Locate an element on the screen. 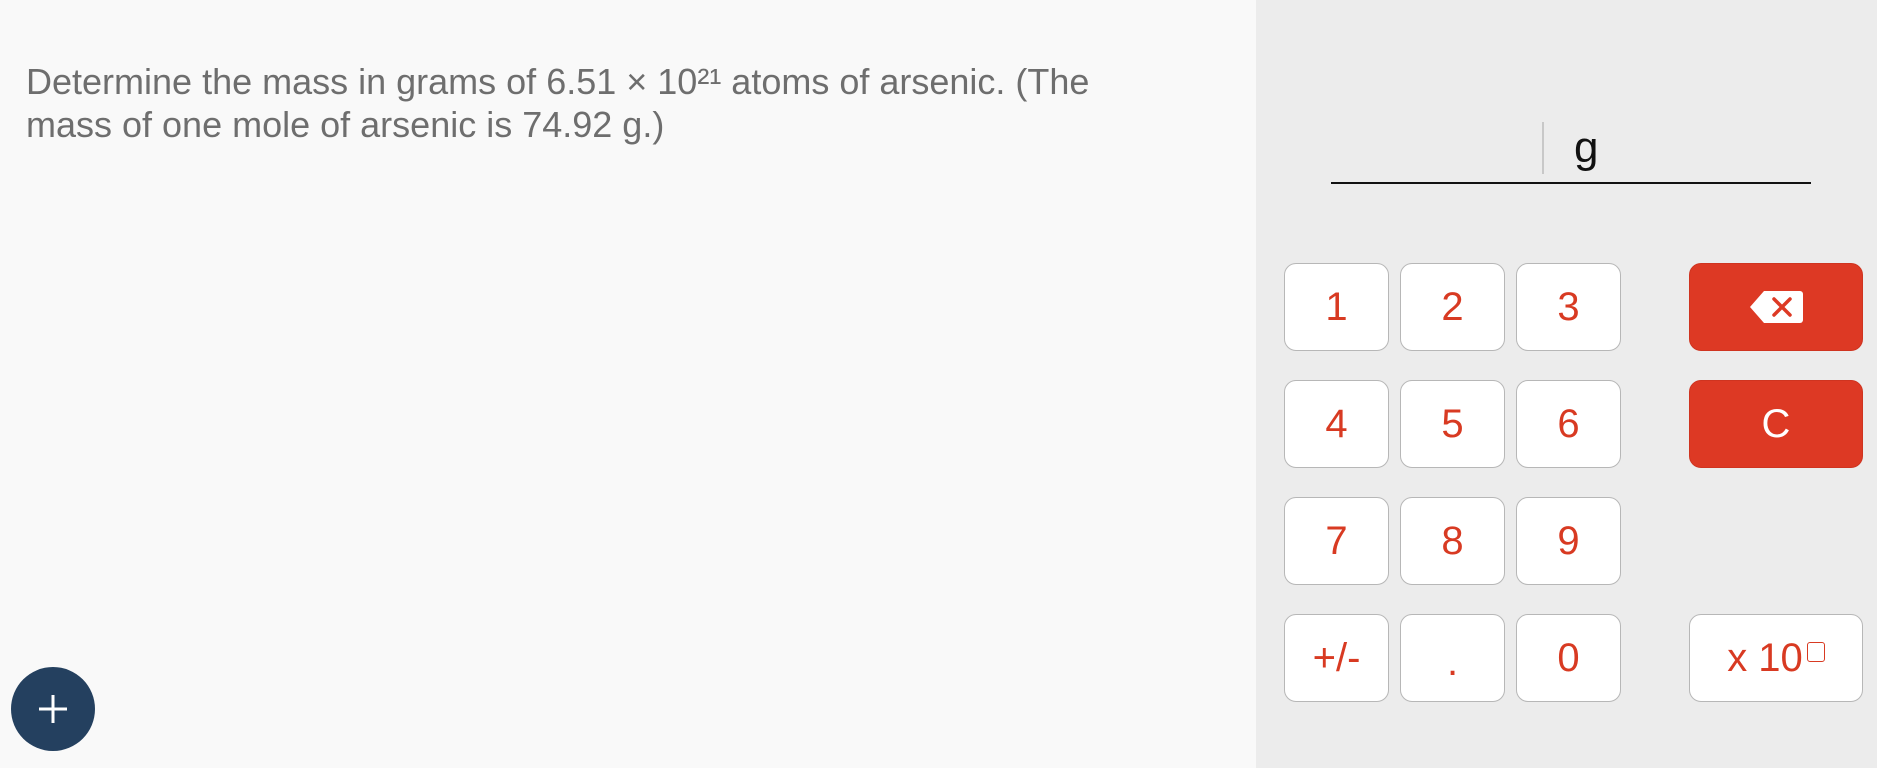  answer-caret is located at coordinates (1543, 148).